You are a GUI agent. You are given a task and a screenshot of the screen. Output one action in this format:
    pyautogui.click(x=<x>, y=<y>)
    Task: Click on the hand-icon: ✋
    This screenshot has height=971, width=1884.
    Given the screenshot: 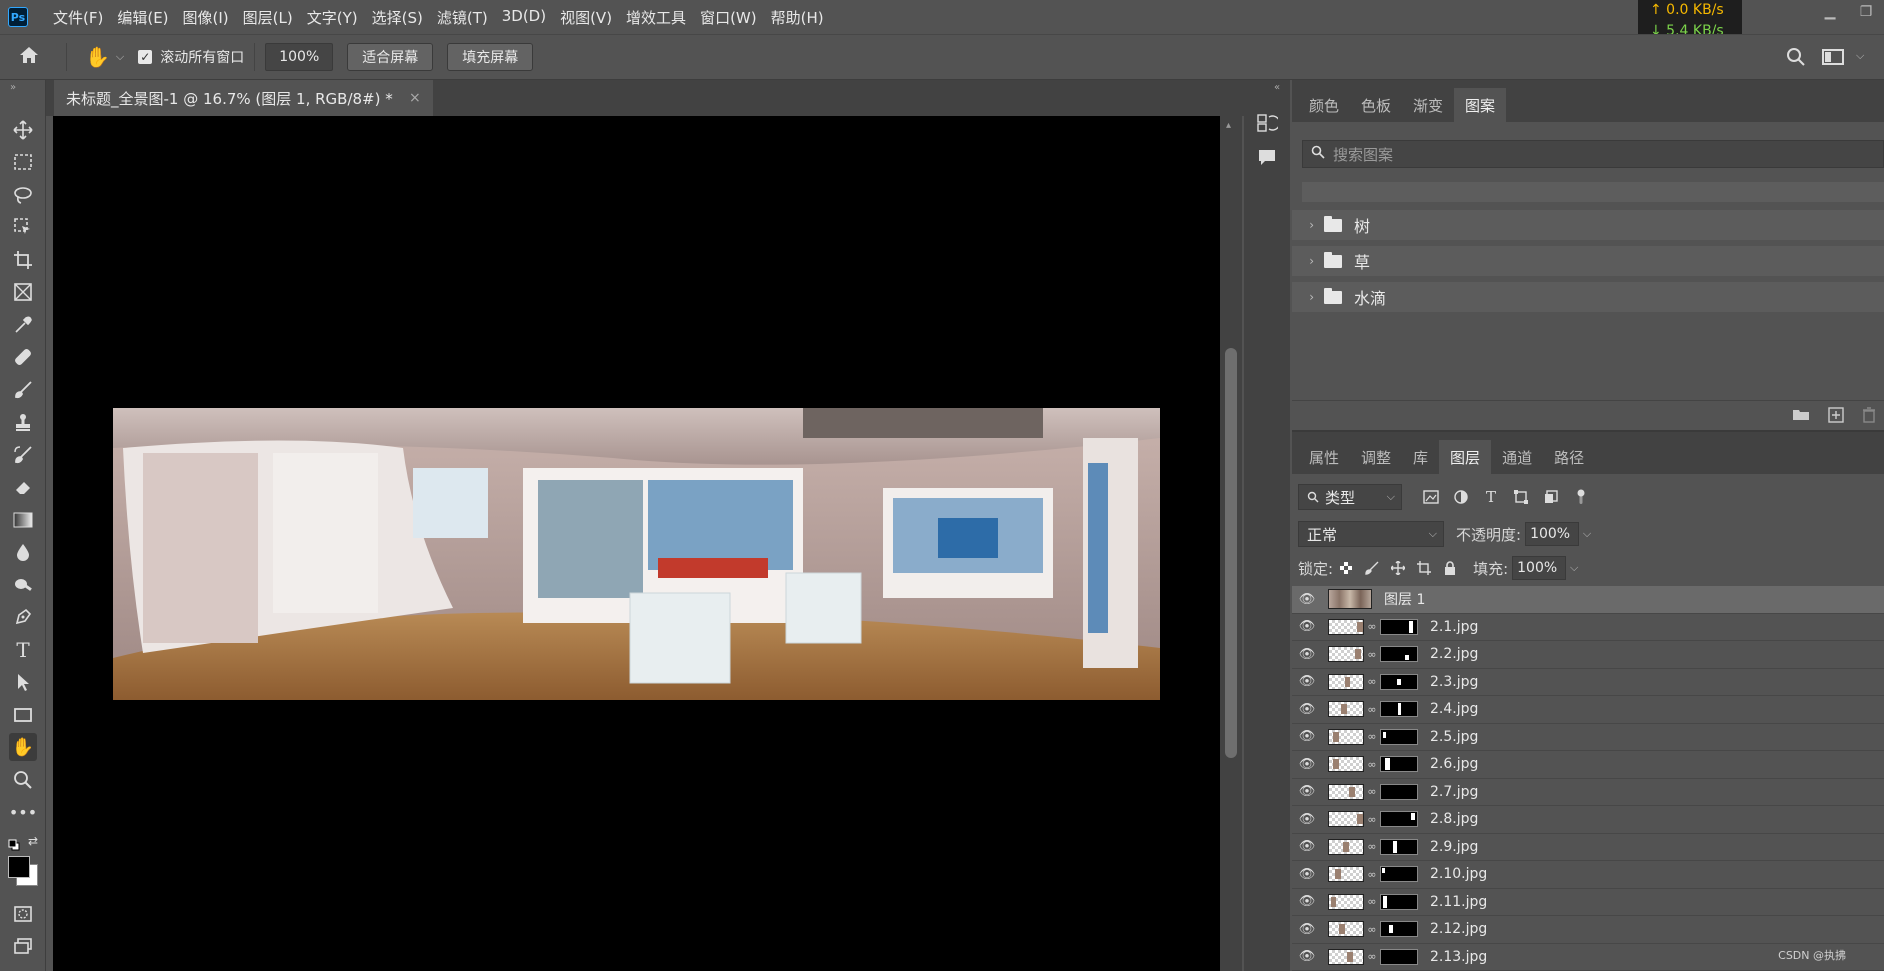 What is the action you would take?
    pyautogui.click(x=23, y=747)
    